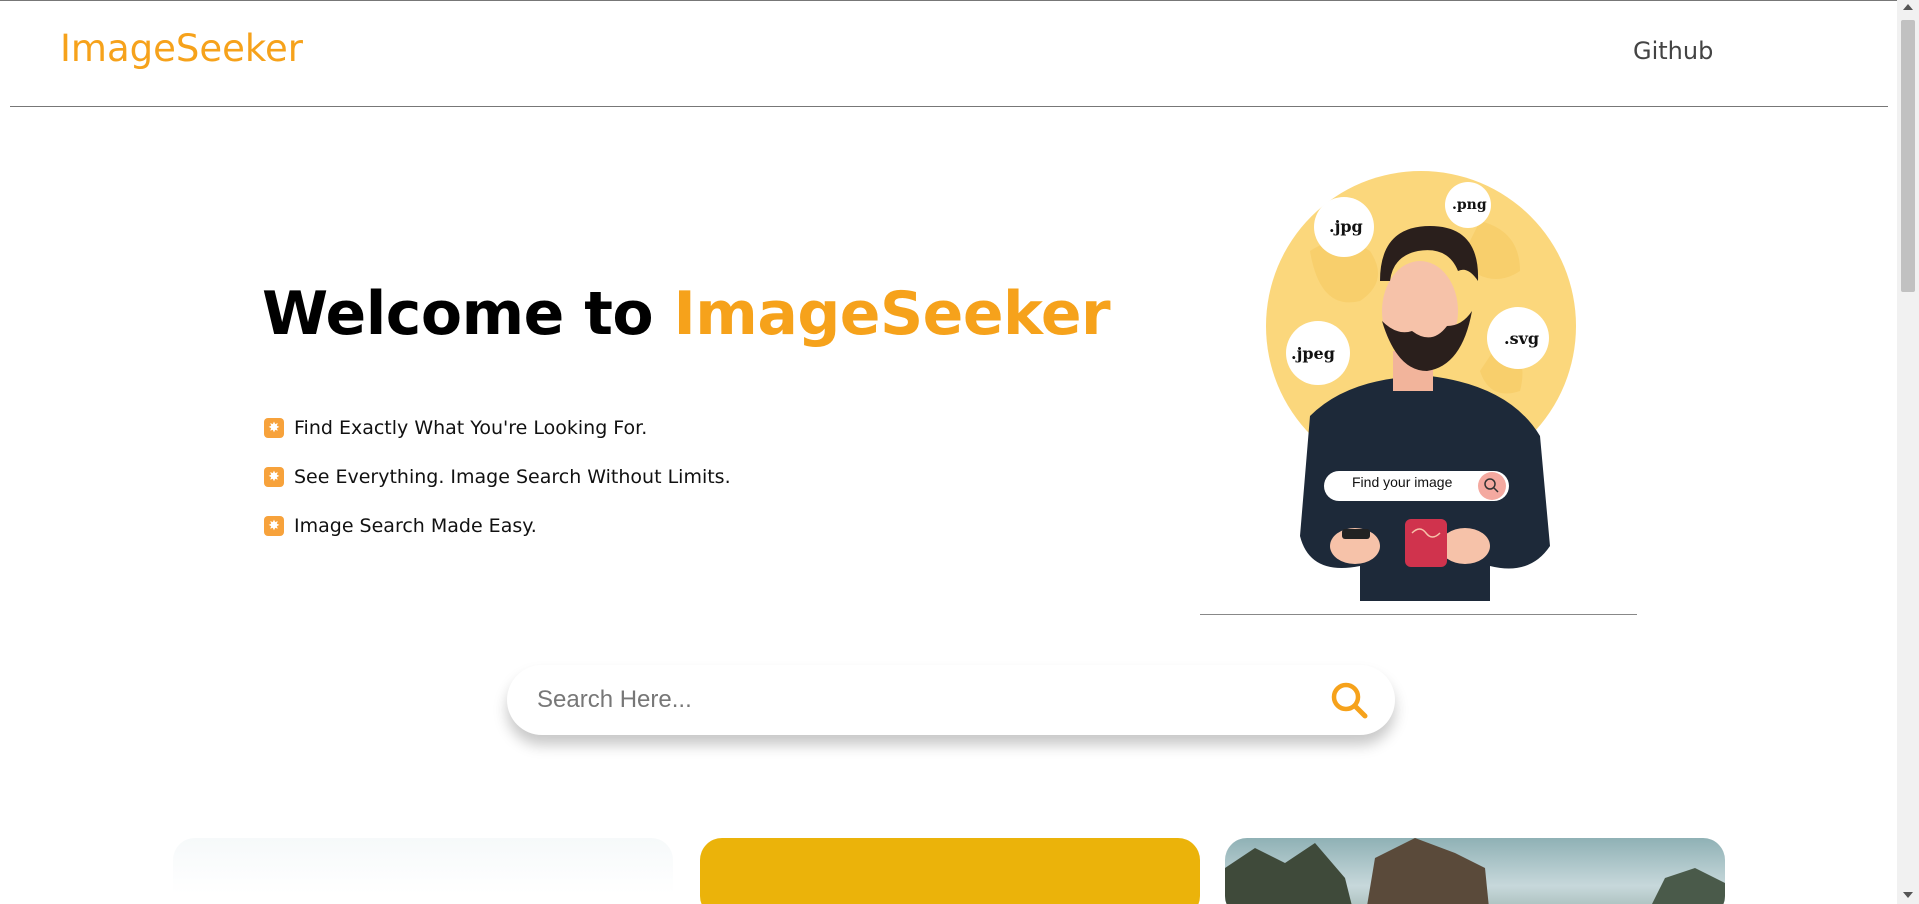  What do you see at coordinates (1522, 338) in the screenshot?
I see `illu-tag-svg: .svg` at bounding box center [1522, 338].